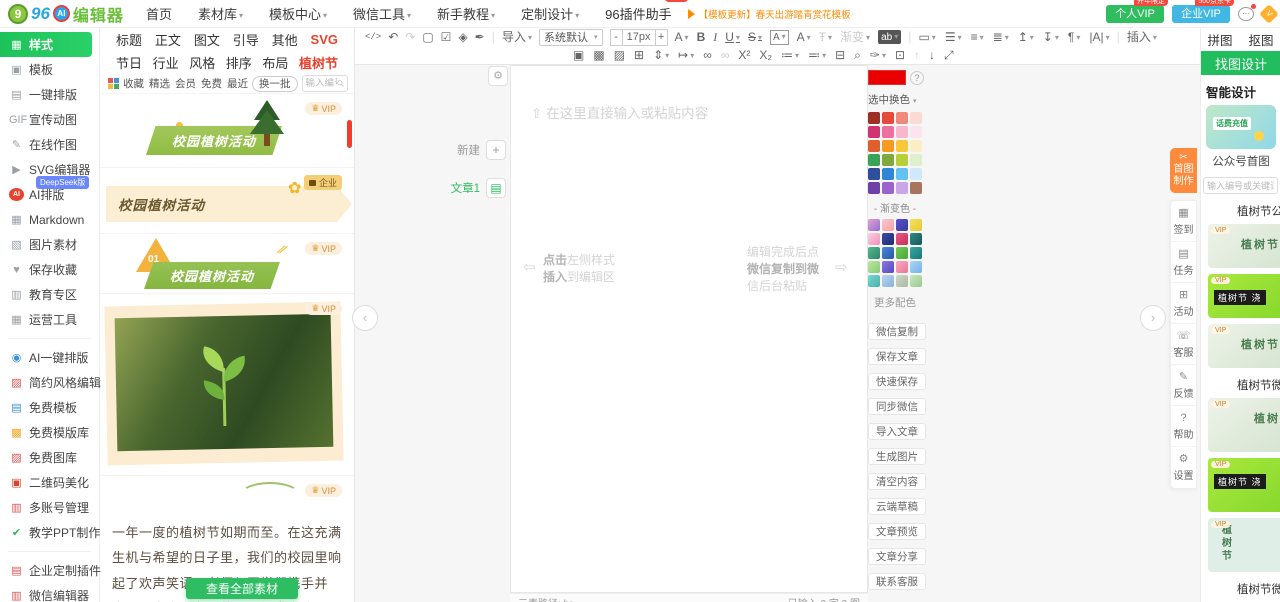 This screenshot has height=602, width=1280. What do you see at coordinates (49, 69) in the screenshot?
I see `sidebar-item-templates: ▣ 模板` at bounding box center [49, 69].